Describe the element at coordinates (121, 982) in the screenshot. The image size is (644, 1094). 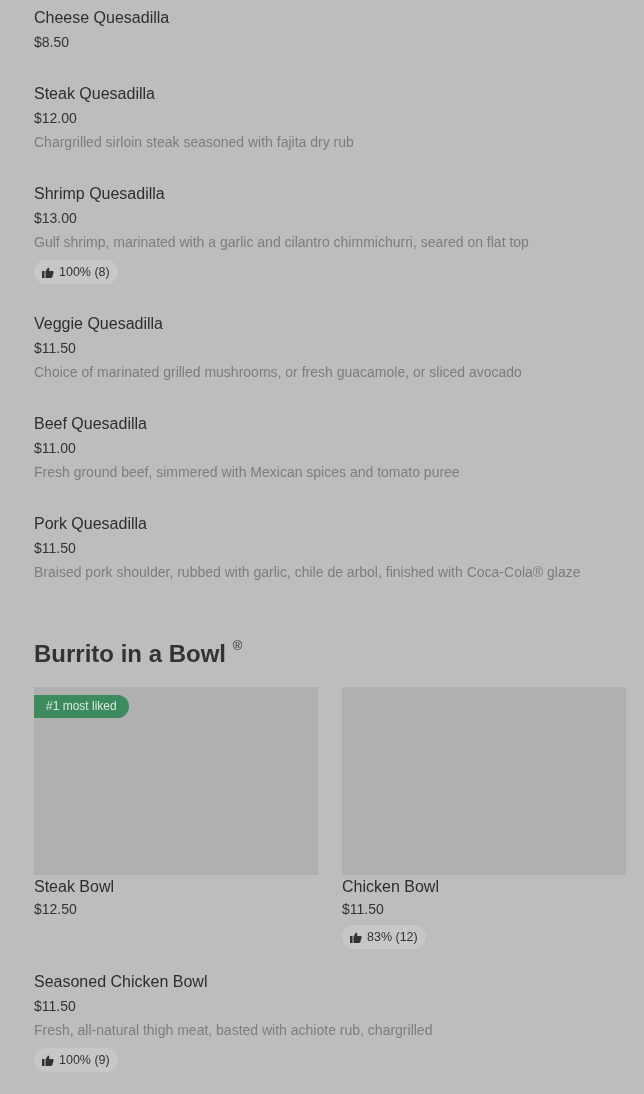
I see `item-title: Seasoned Chicken Bowl` at that location.